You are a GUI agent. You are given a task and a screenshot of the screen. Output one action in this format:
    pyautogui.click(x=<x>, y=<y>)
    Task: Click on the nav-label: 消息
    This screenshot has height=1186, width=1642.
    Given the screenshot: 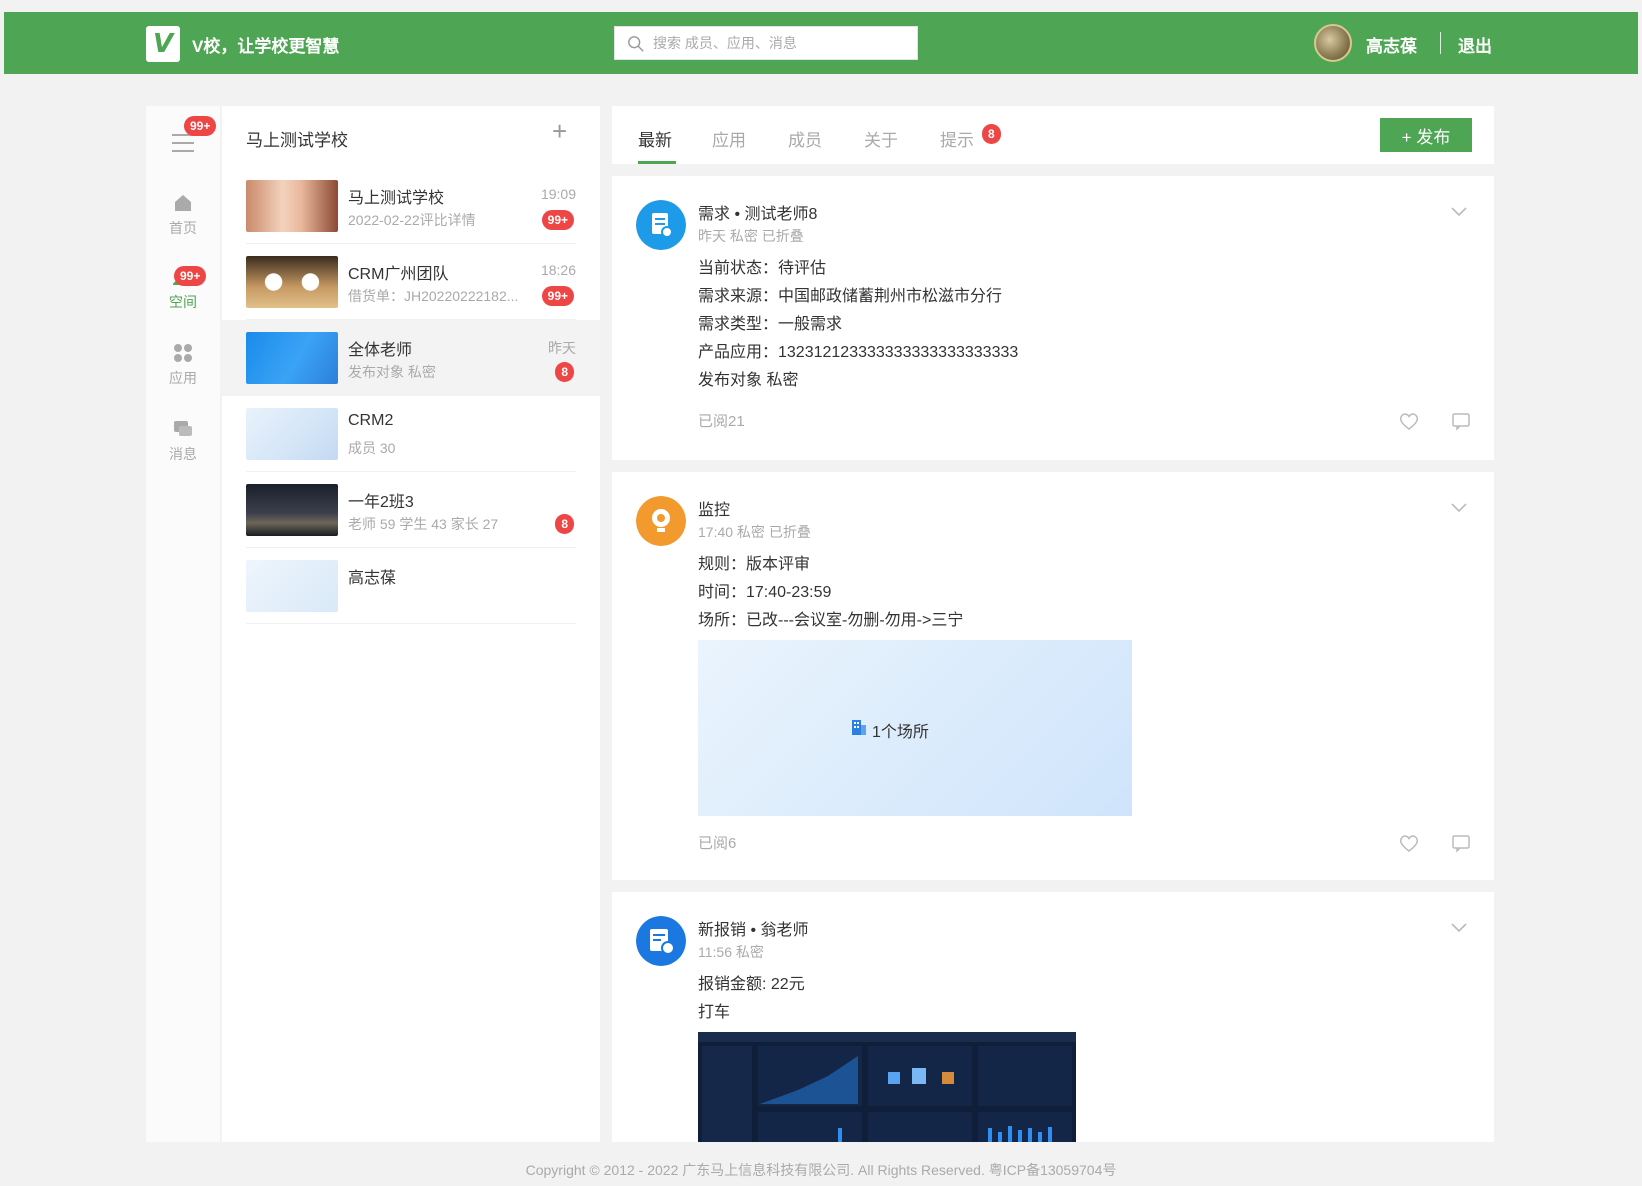 What is the action you would take?
    pyautogui.click(x=183, y=454)
    